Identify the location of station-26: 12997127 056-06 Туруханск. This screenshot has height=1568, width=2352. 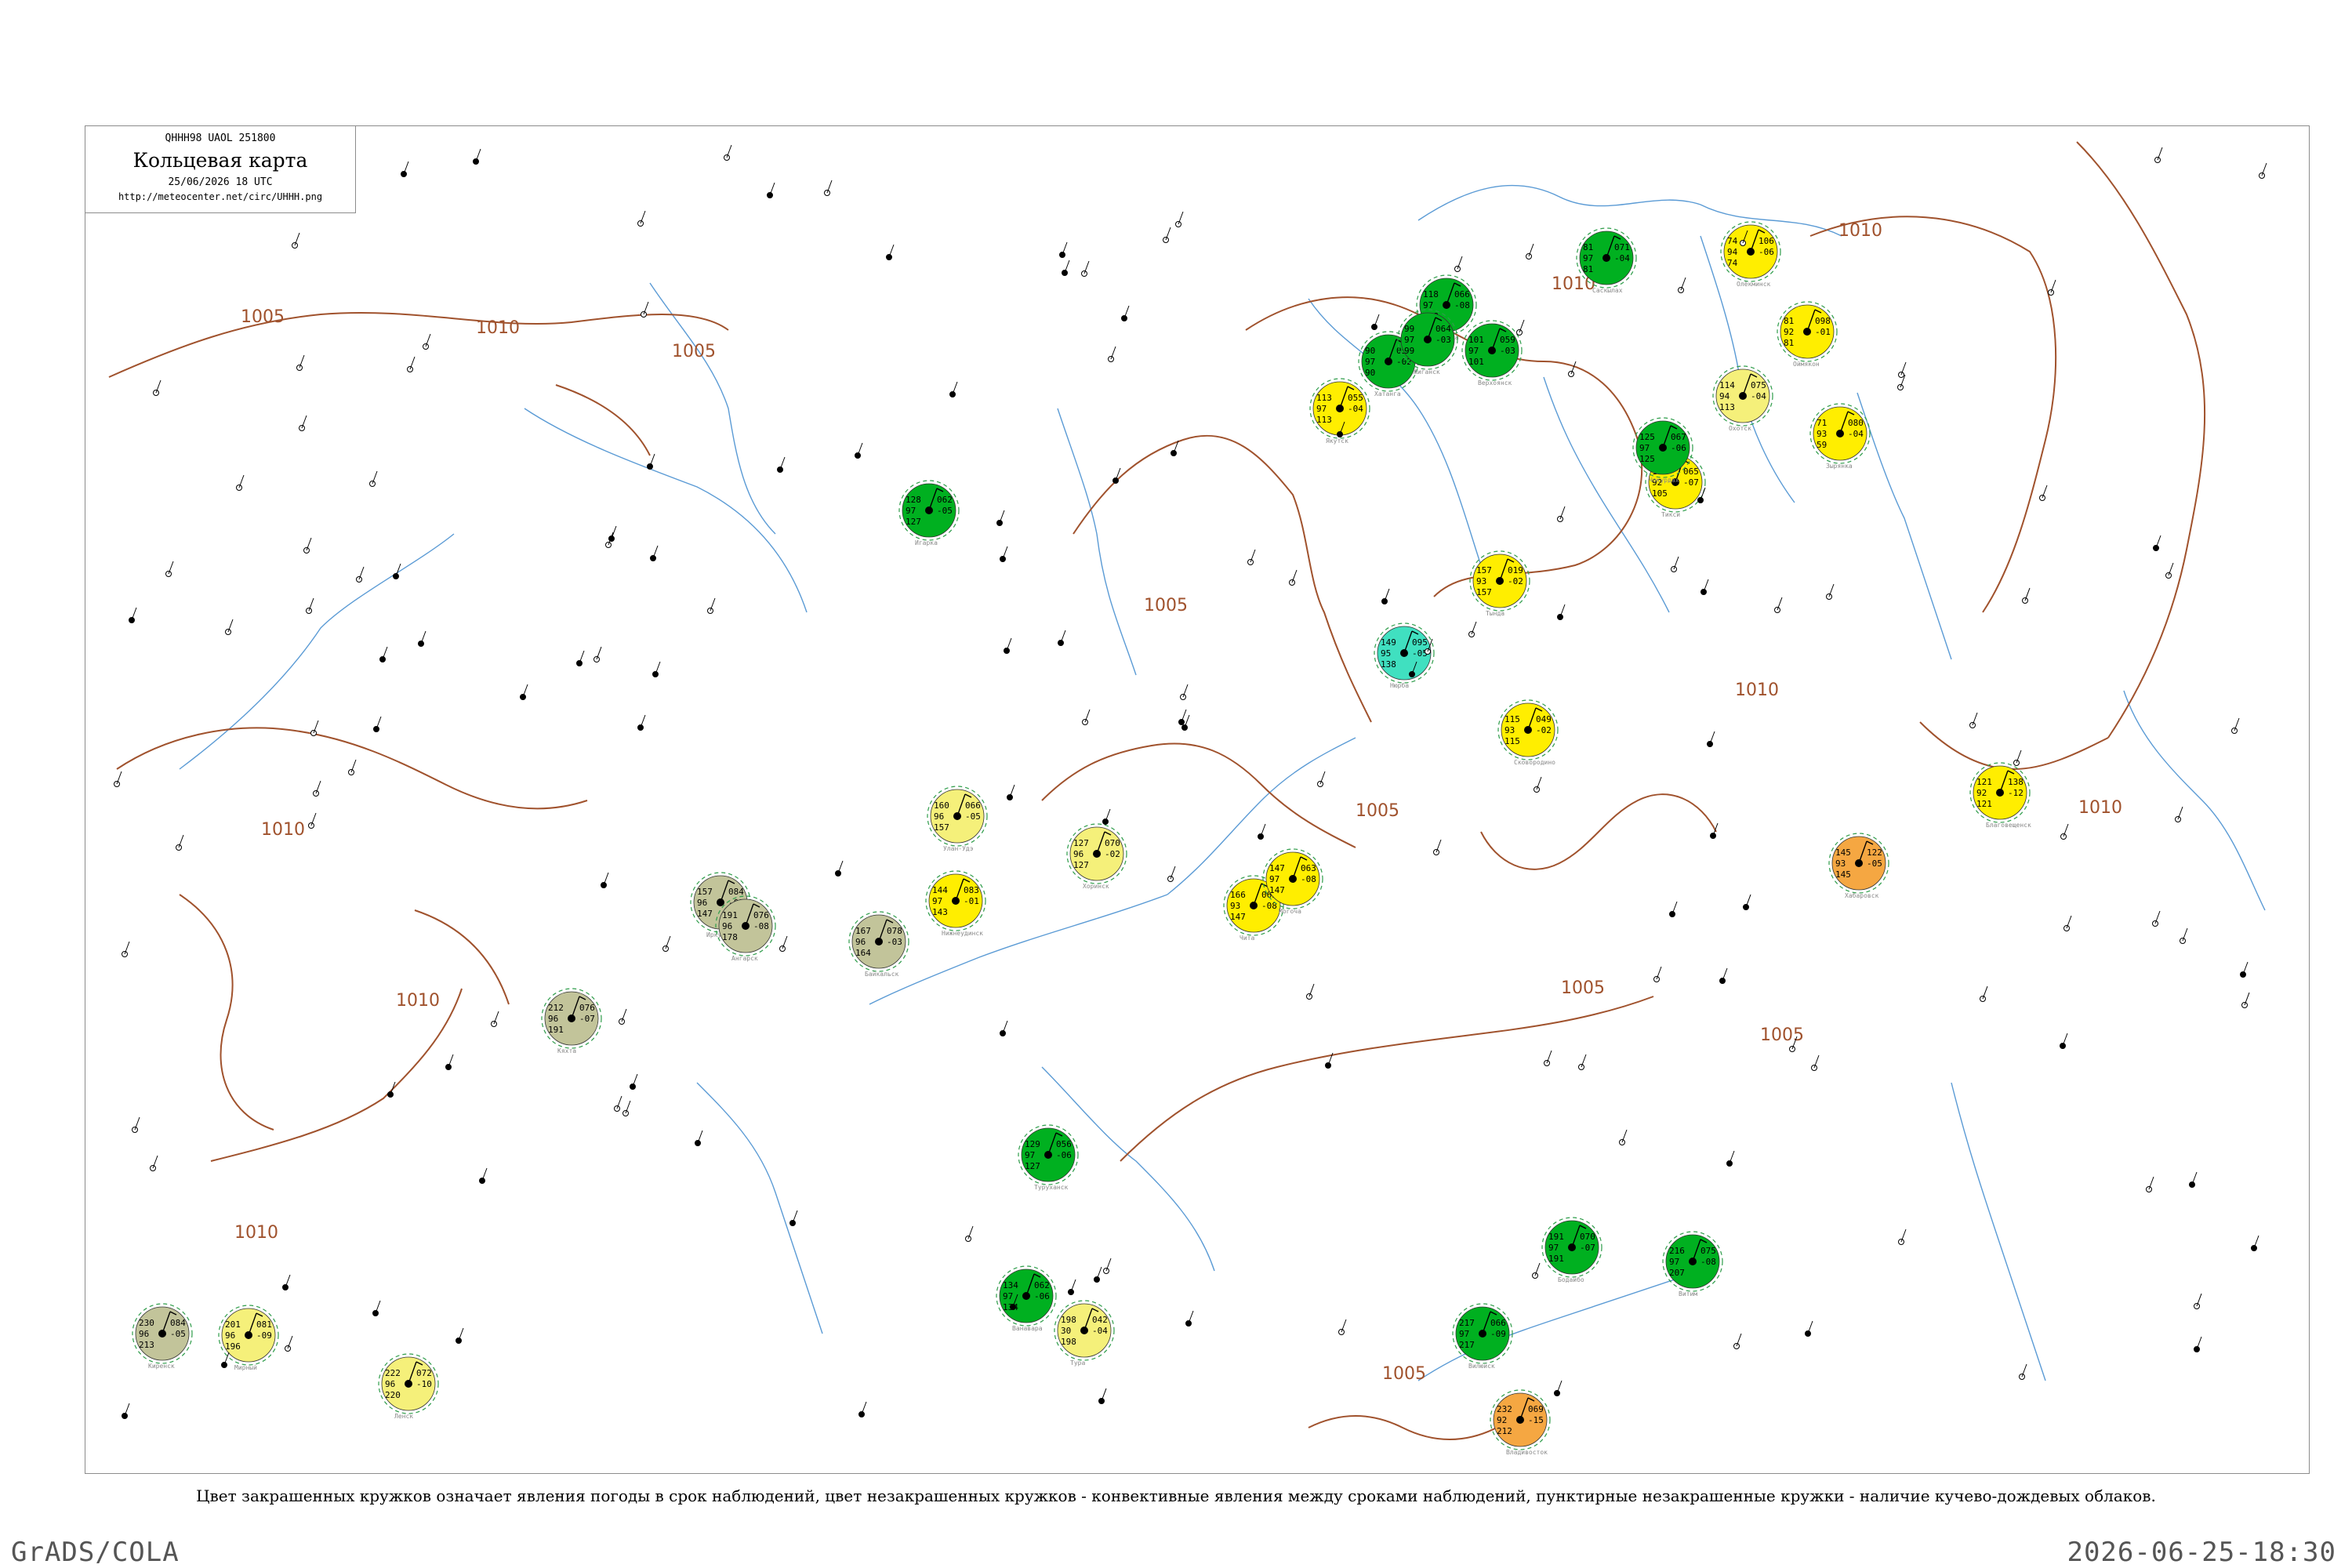
(1048, 1157).